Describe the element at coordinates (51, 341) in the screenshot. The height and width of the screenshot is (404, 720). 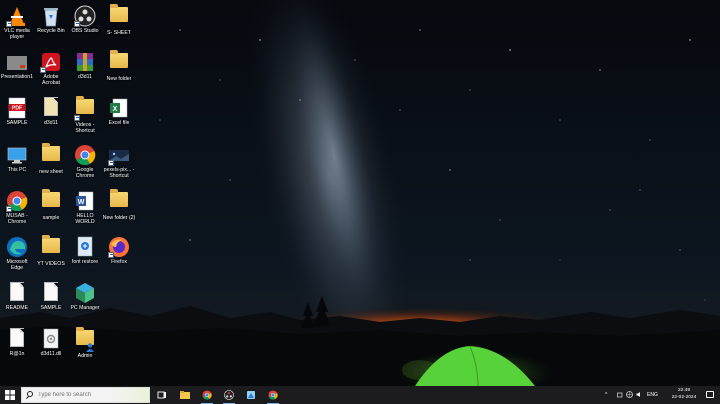
I see `desktop-icon-d3d11-dll: d3d11.dll` at that location.